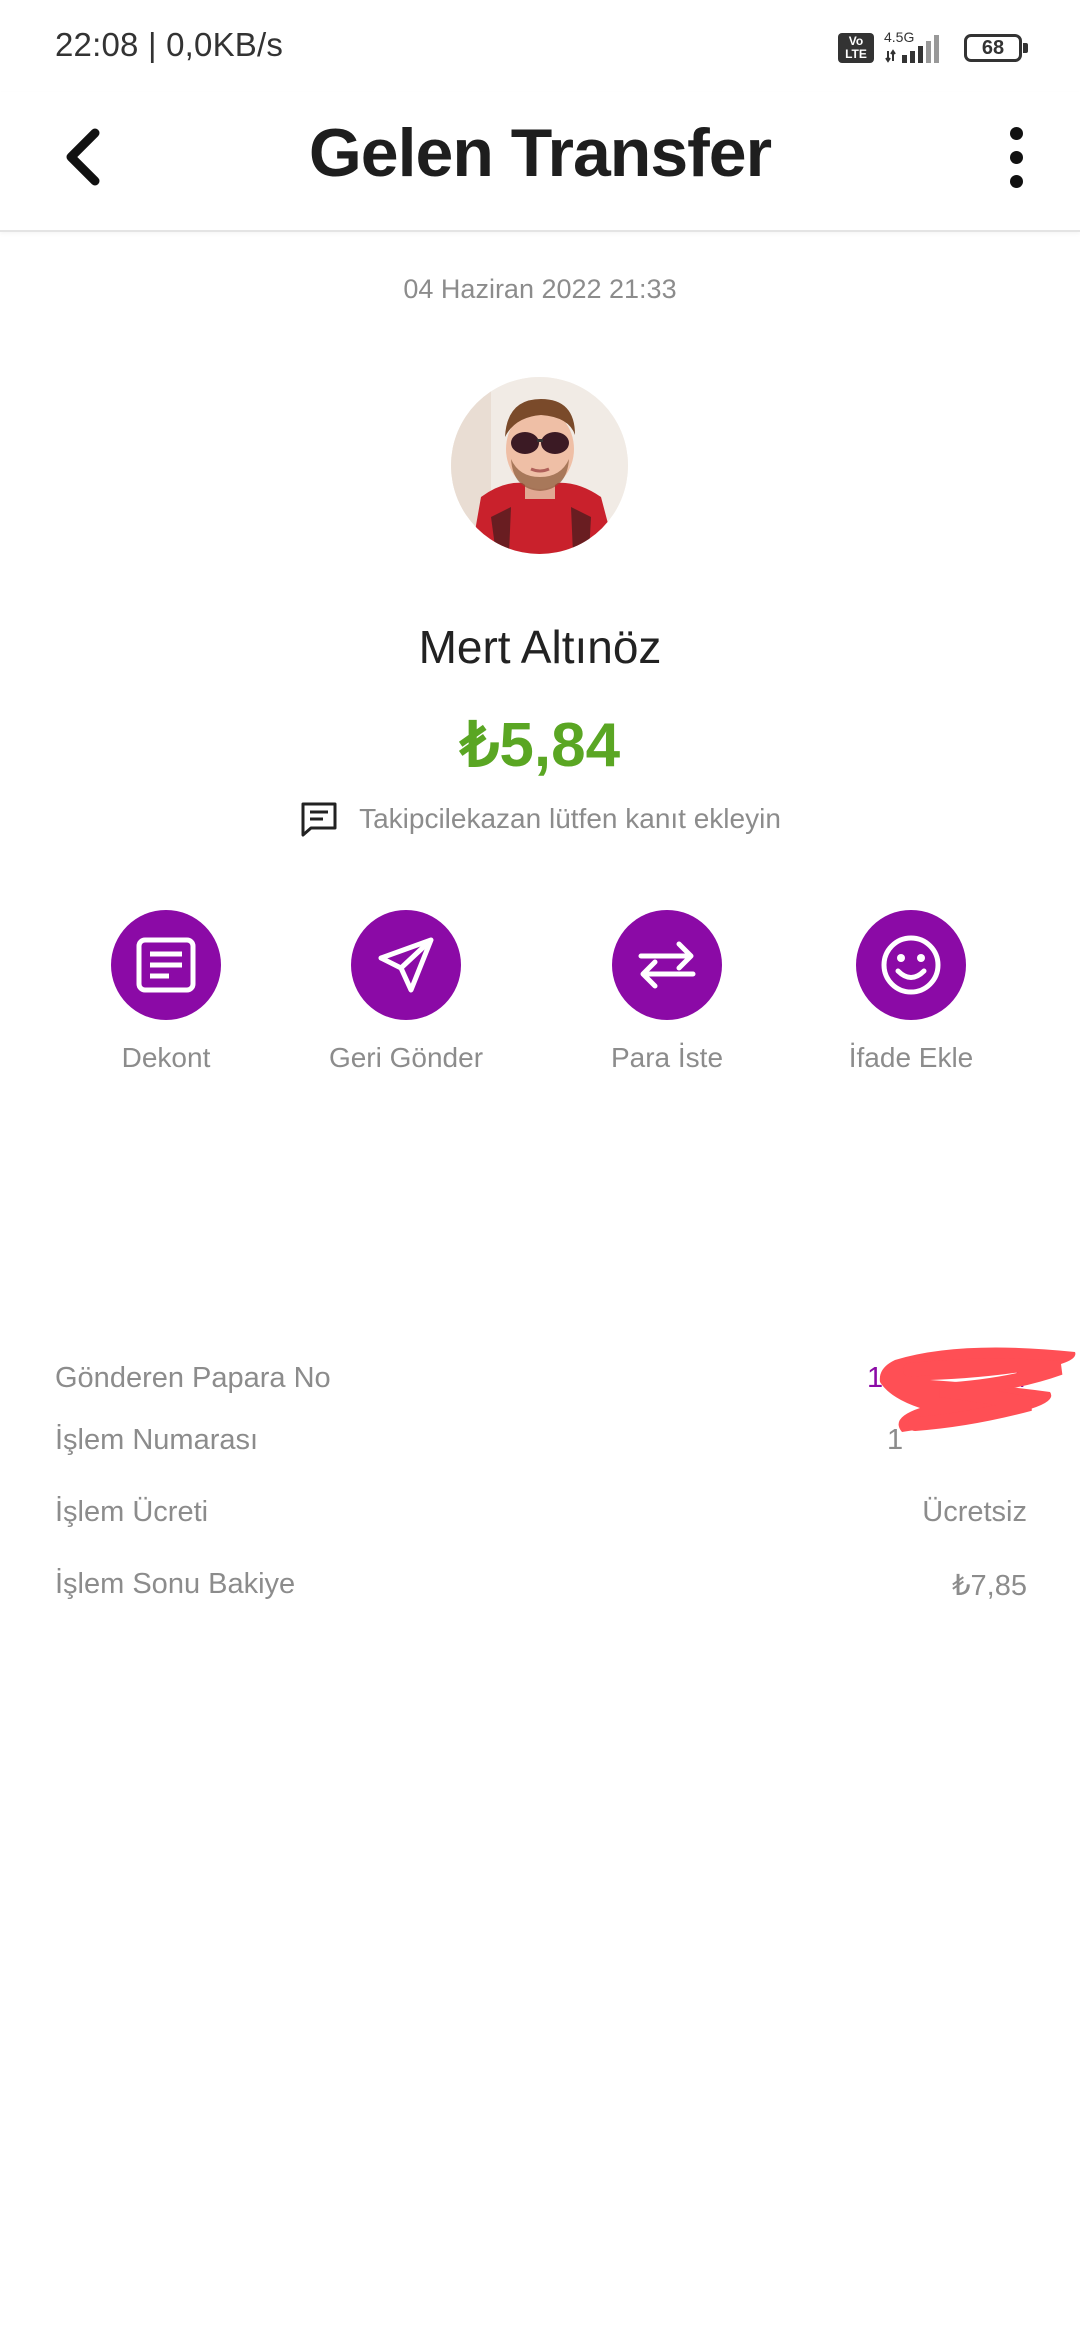 Image resolution: width=1080 pixels, height=2340 pixels. Describe the element at coordinates (541, 1588) in the screenshot. I see `final-balance-row: İşlem Sonu Bakiye ₺7,85` at that location.